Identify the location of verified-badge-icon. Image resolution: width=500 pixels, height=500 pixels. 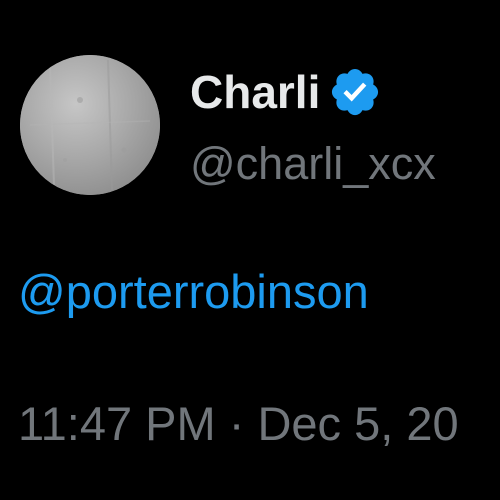
(355, 92).